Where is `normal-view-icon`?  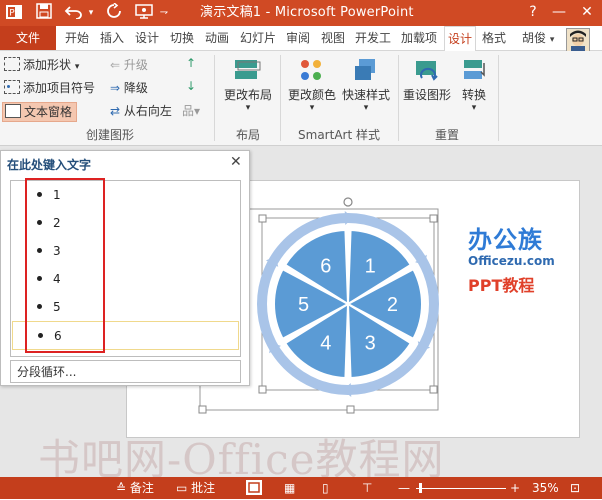 normal-view-icon is located at coordinates (254, 487).